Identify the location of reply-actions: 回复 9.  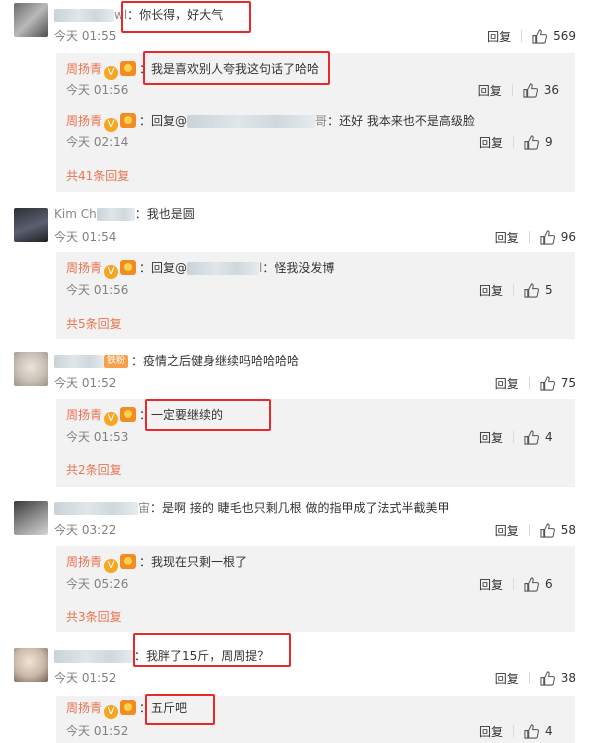
(519, 142).